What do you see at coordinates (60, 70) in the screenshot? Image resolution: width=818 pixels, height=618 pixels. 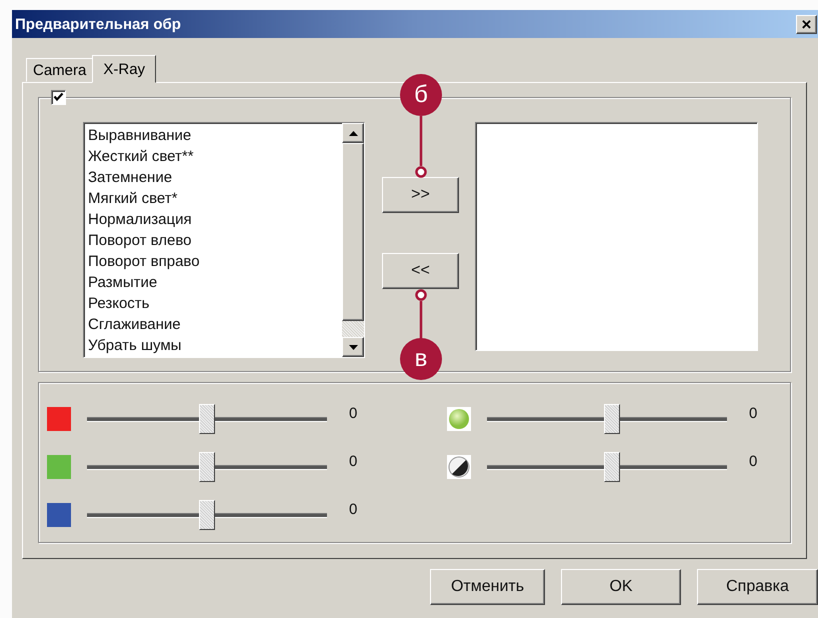 I see `tab: Camera` at bounding box center [60, 70].